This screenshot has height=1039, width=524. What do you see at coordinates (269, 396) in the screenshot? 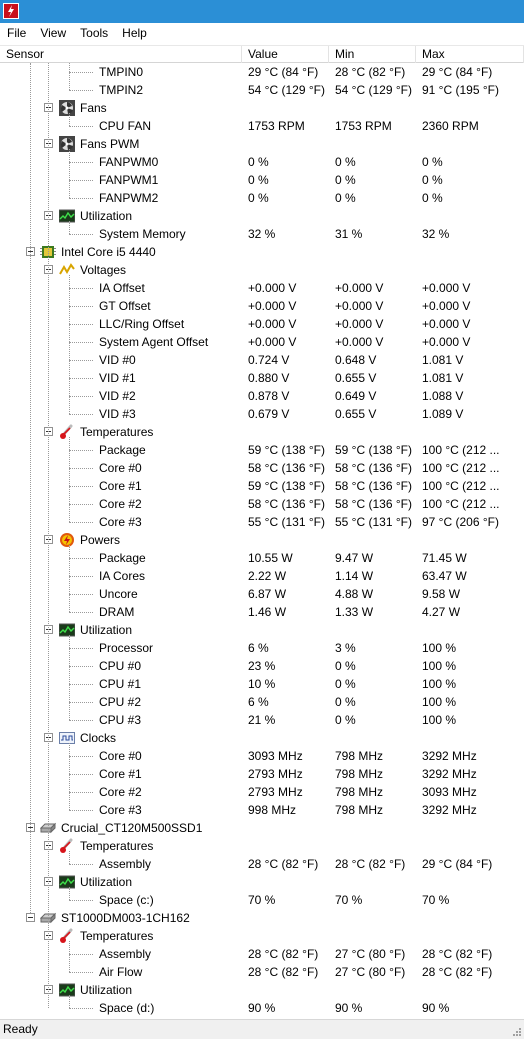
I see `sensor-value: 0.878 V` at bounding box center [269, 396].